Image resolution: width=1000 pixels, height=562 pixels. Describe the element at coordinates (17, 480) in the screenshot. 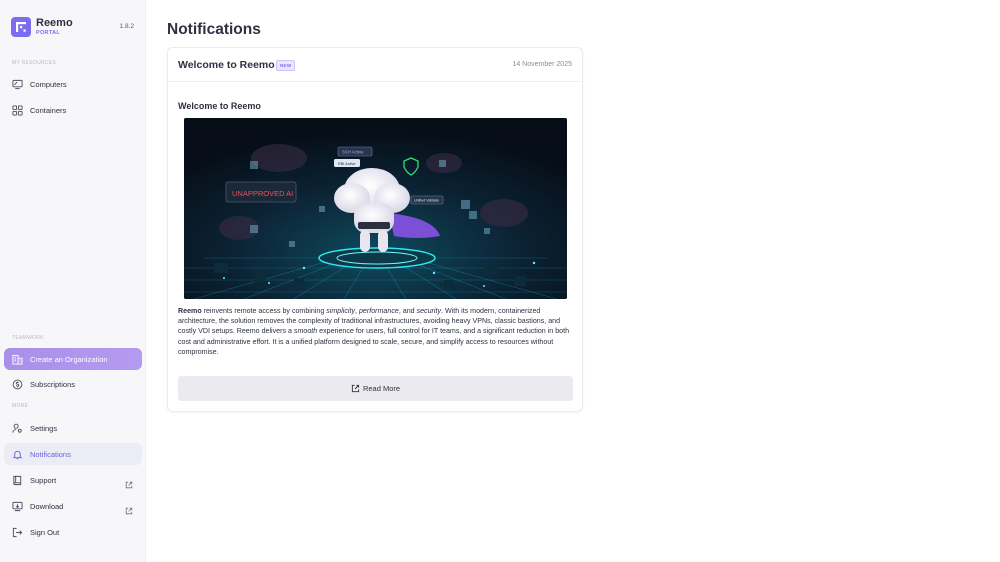

I see `book-icon` at that location.